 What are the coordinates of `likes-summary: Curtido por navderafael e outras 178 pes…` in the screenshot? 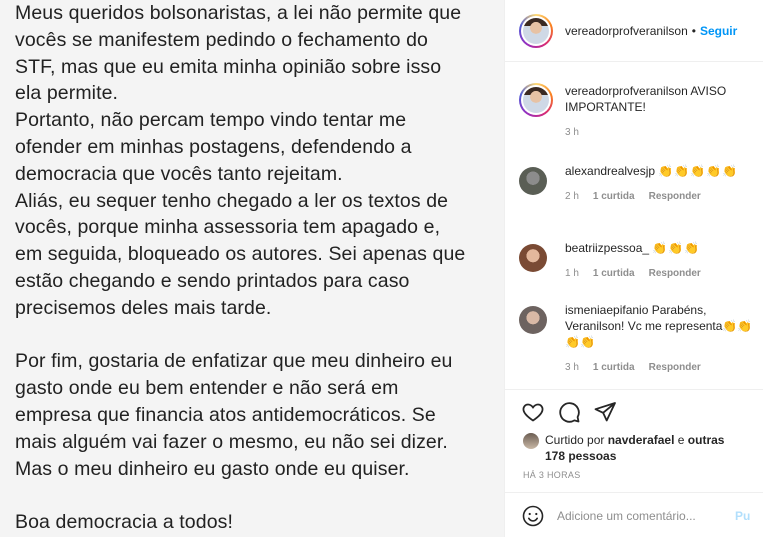 It's located at (634, 448).